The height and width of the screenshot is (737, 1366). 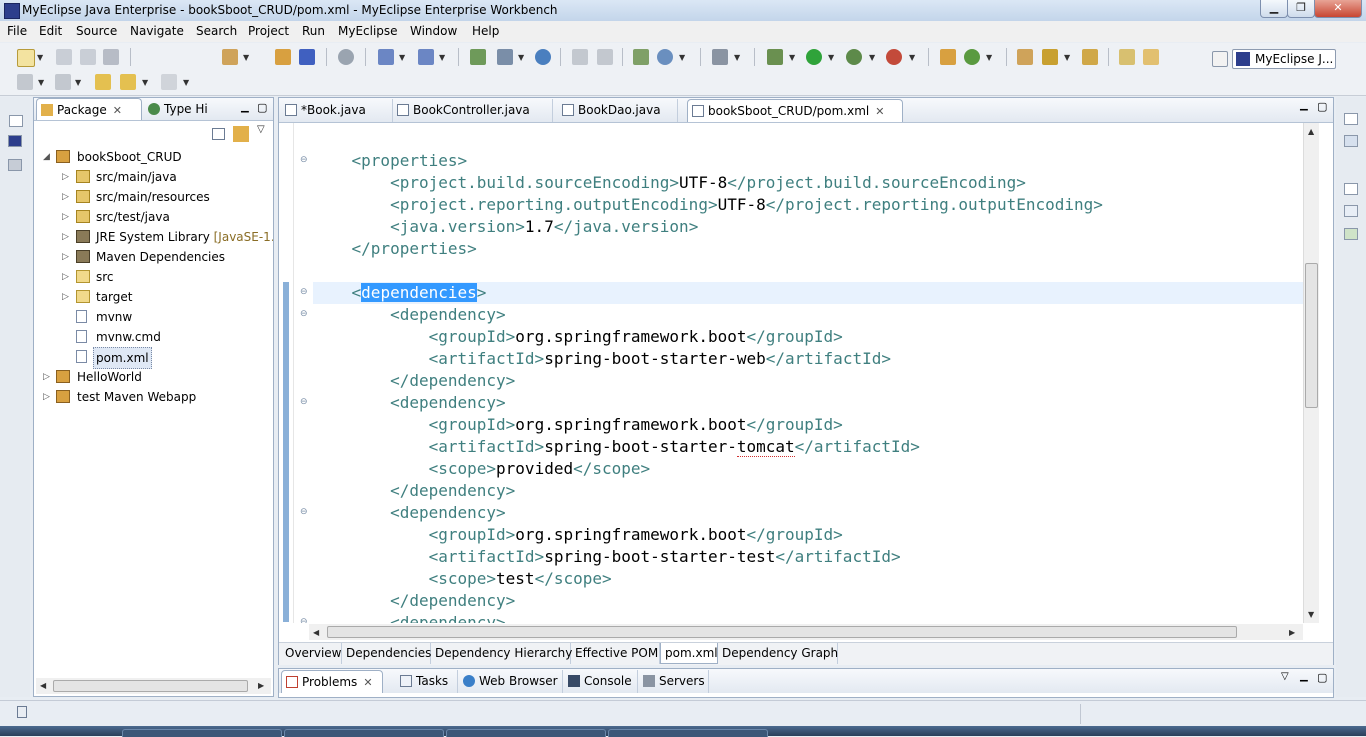 I want to click on tree-item-pom-xml: pom.xml, so click(x=153, y=358).